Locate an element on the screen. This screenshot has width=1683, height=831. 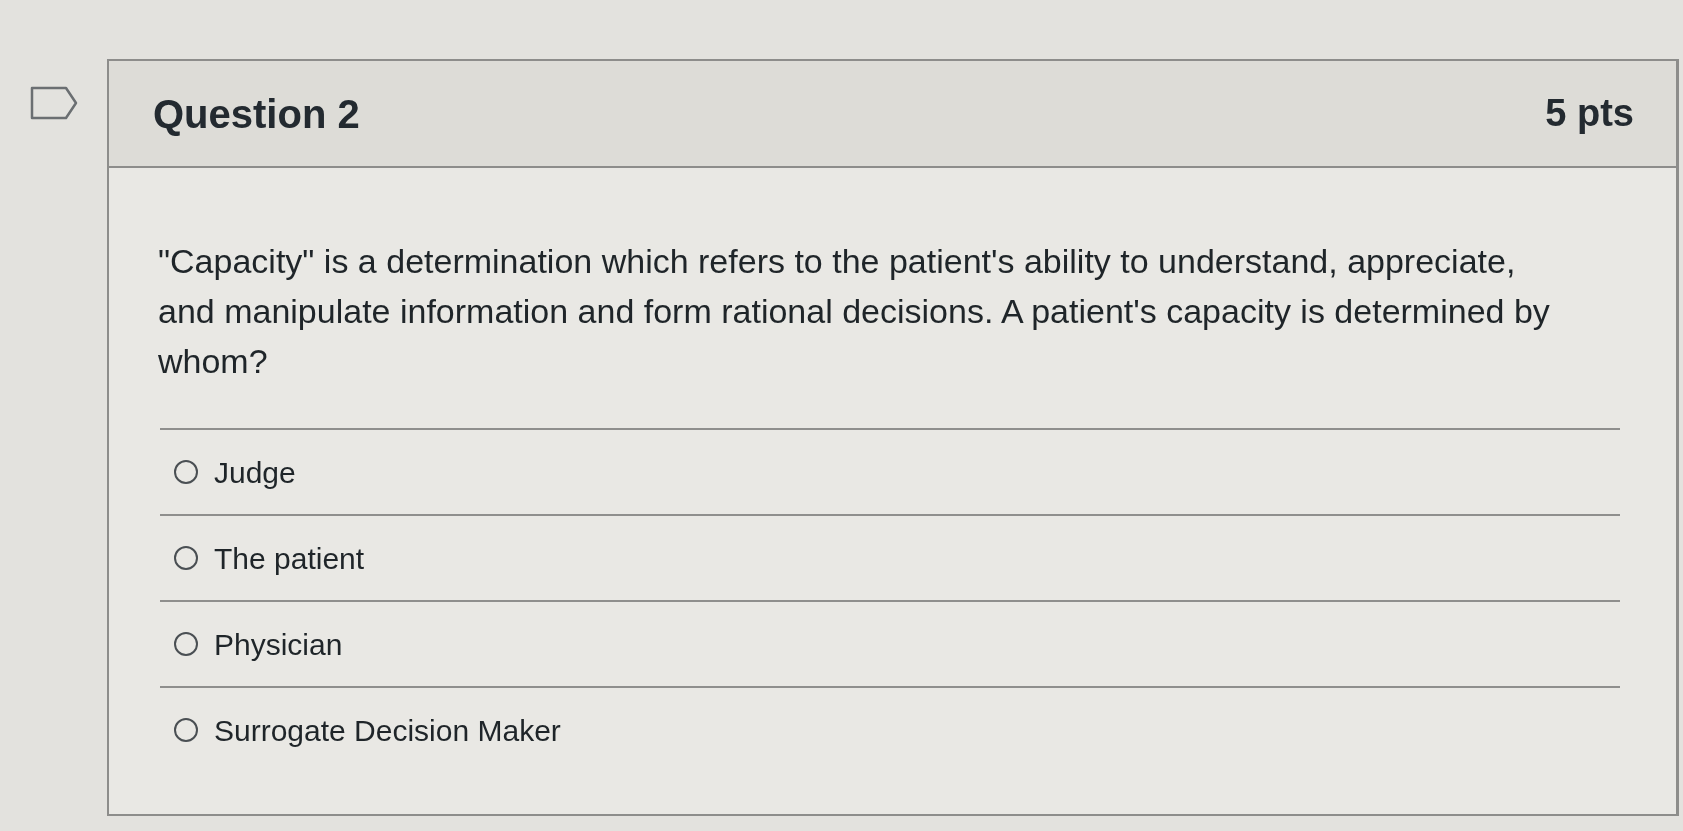
answer-label: The patient is located at coordinates (289, 558).